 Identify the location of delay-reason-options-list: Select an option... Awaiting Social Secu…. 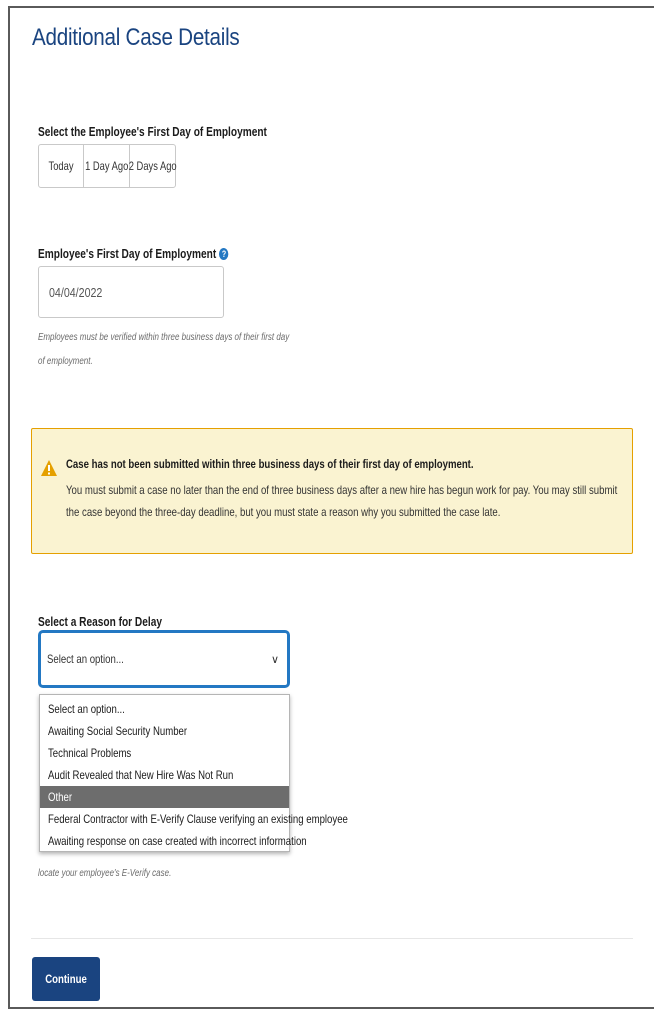
(193, 773).